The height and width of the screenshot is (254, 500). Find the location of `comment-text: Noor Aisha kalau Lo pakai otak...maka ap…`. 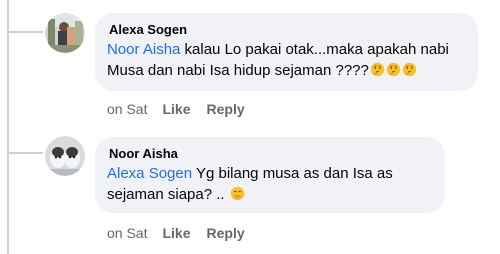

comment-text: Noor Aisha kalau Lo pakai otak...maka ap… is located at coordinates (287, 60).